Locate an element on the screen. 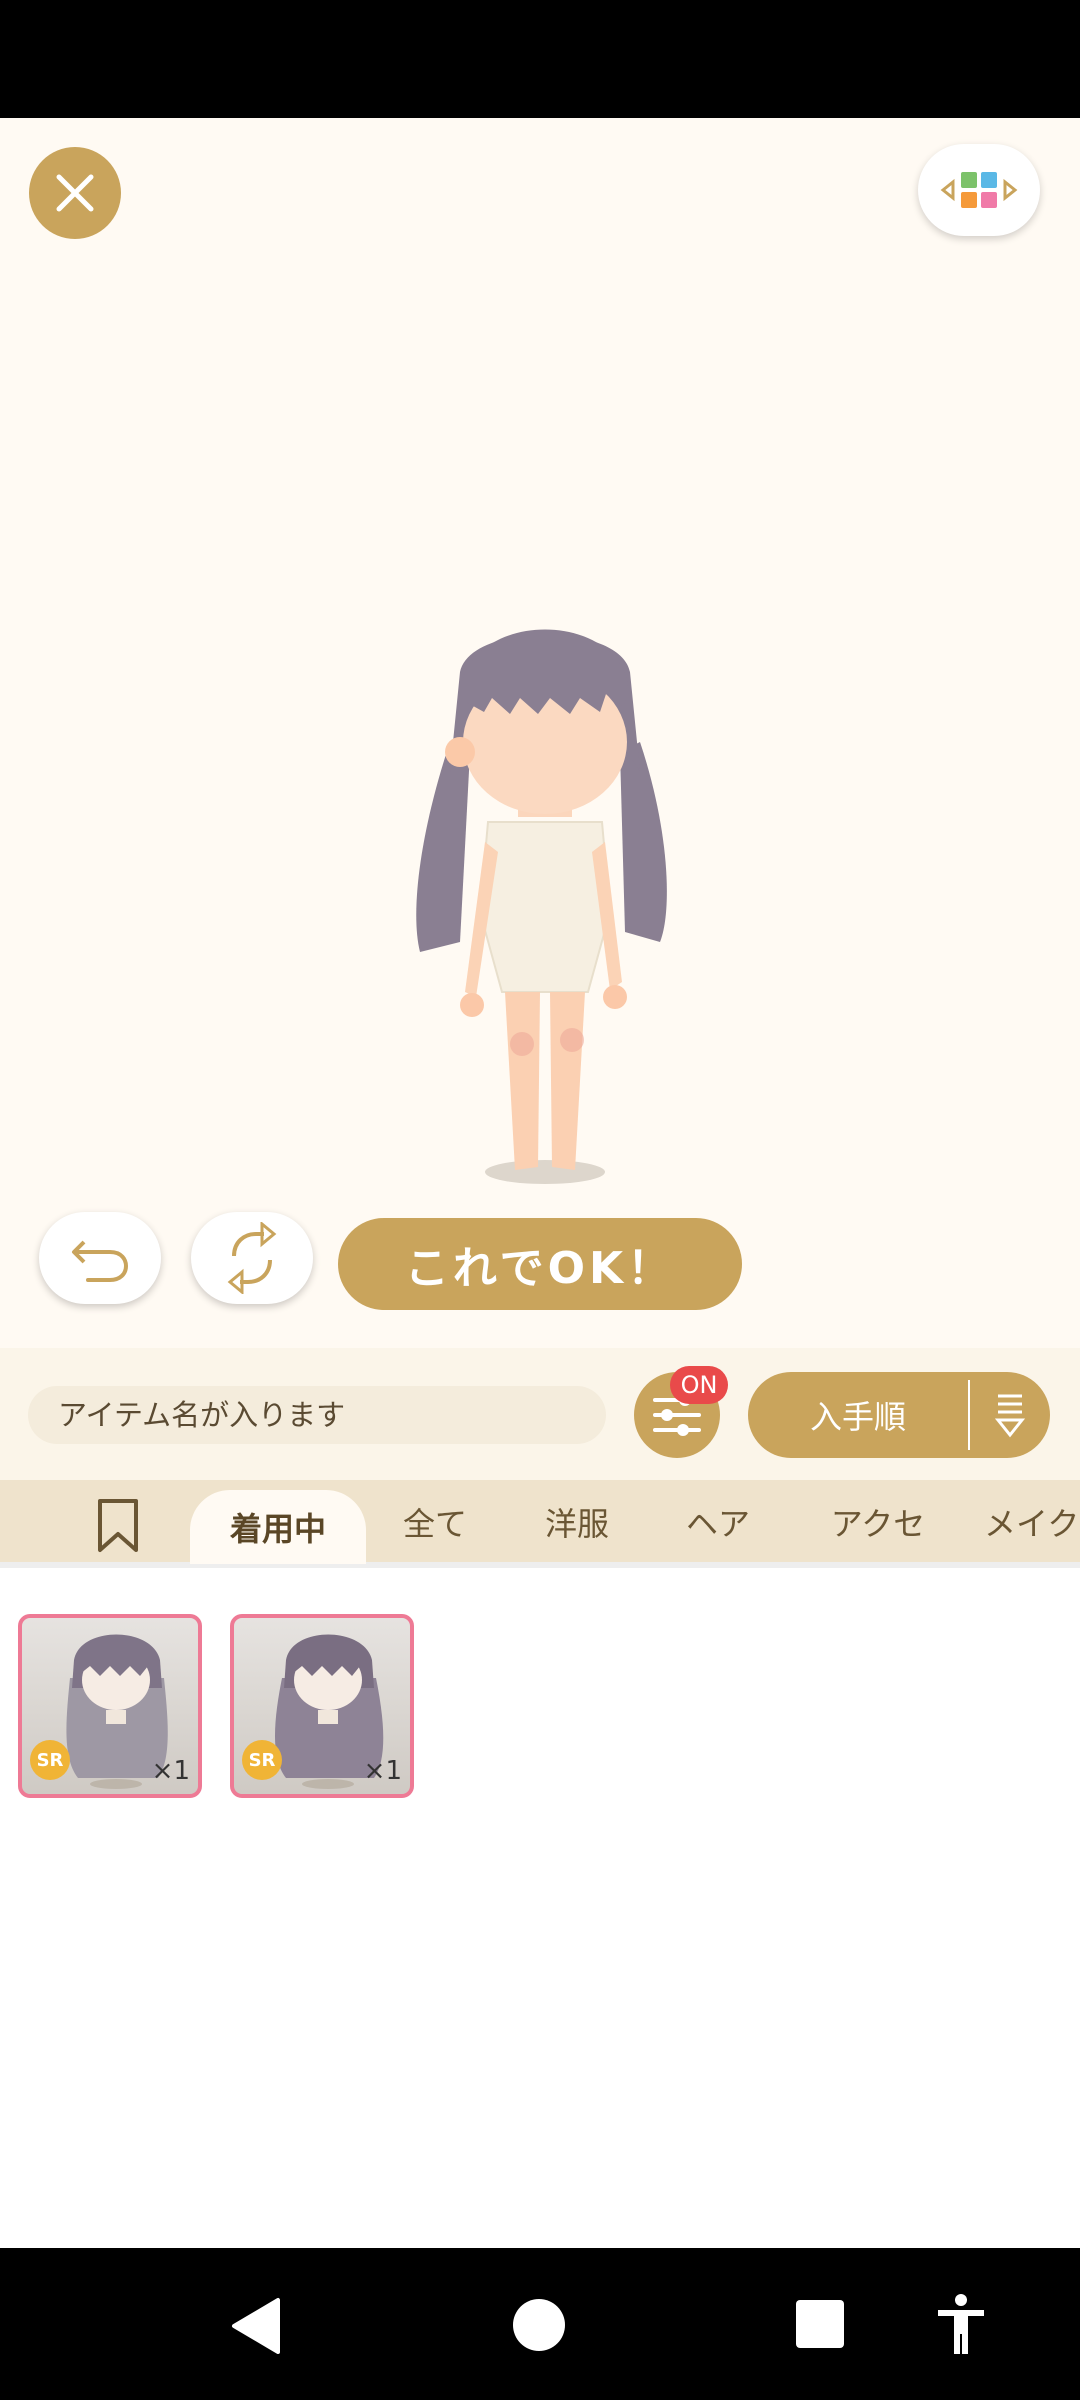 The image size is (1080, 2400). layout-switch-button is located at coordinates (979, 190).